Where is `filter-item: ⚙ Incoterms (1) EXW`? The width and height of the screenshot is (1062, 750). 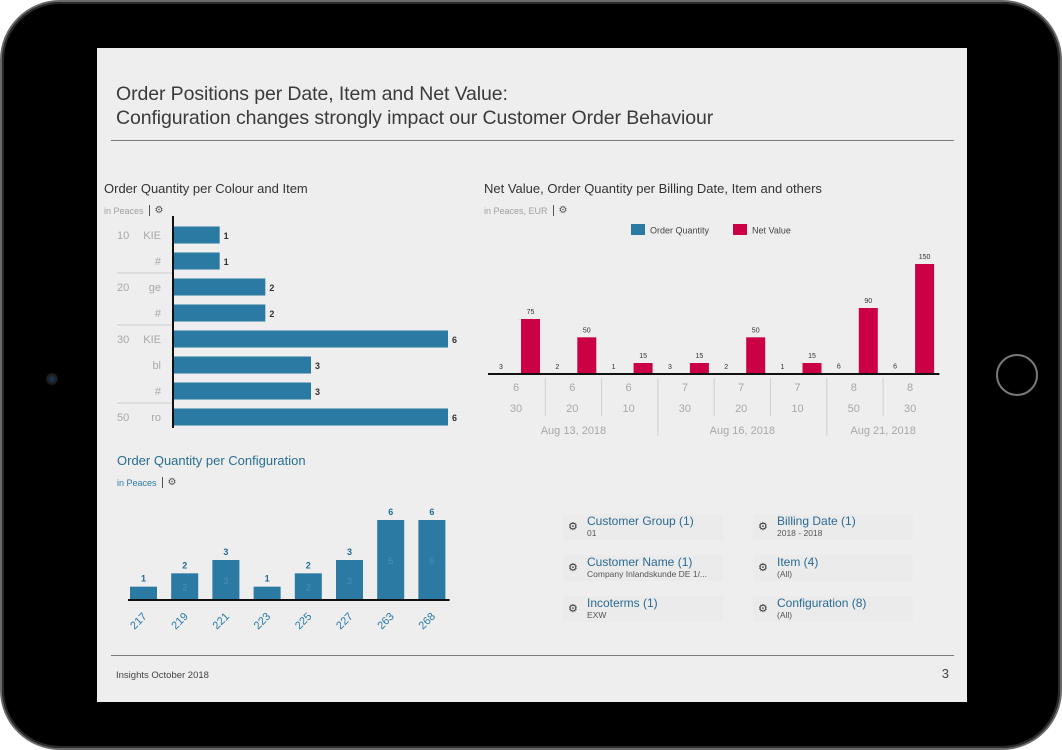 filter-item: ⚙ Incoterms (1) EXW is located at coordinates (643, 609).